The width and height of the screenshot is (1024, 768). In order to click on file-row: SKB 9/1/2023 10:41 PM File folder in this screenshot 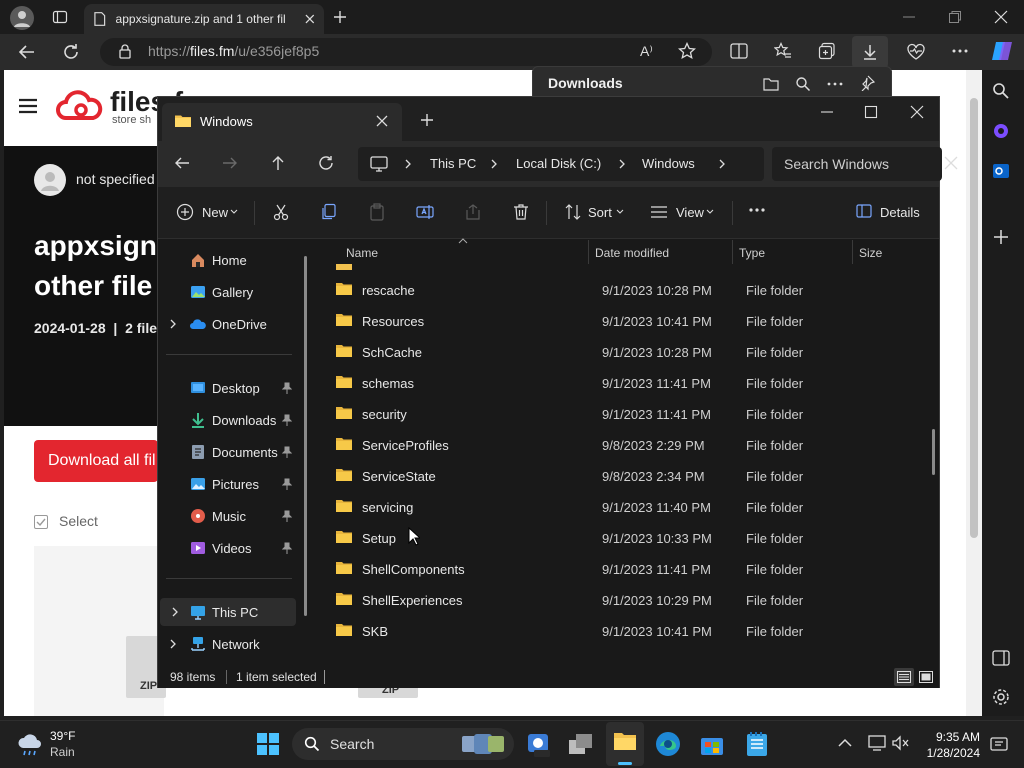, I will do `click(626, 631)`.